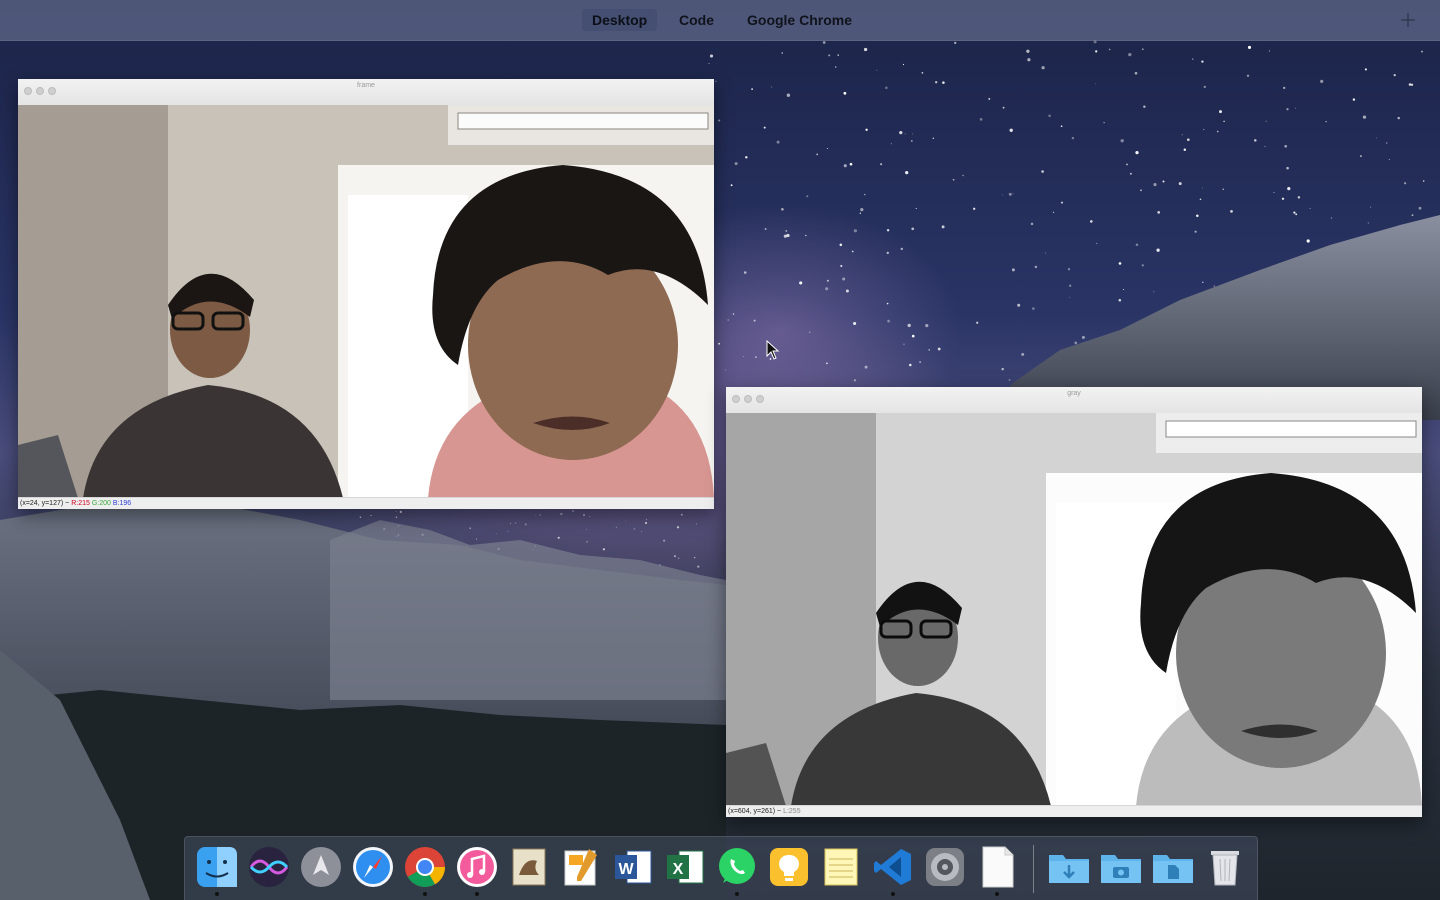 This screenshot has width=1440, height=900. Describe the element at coordinates (1033, 869) in the screenshot. I see `dock-separator` at that location.